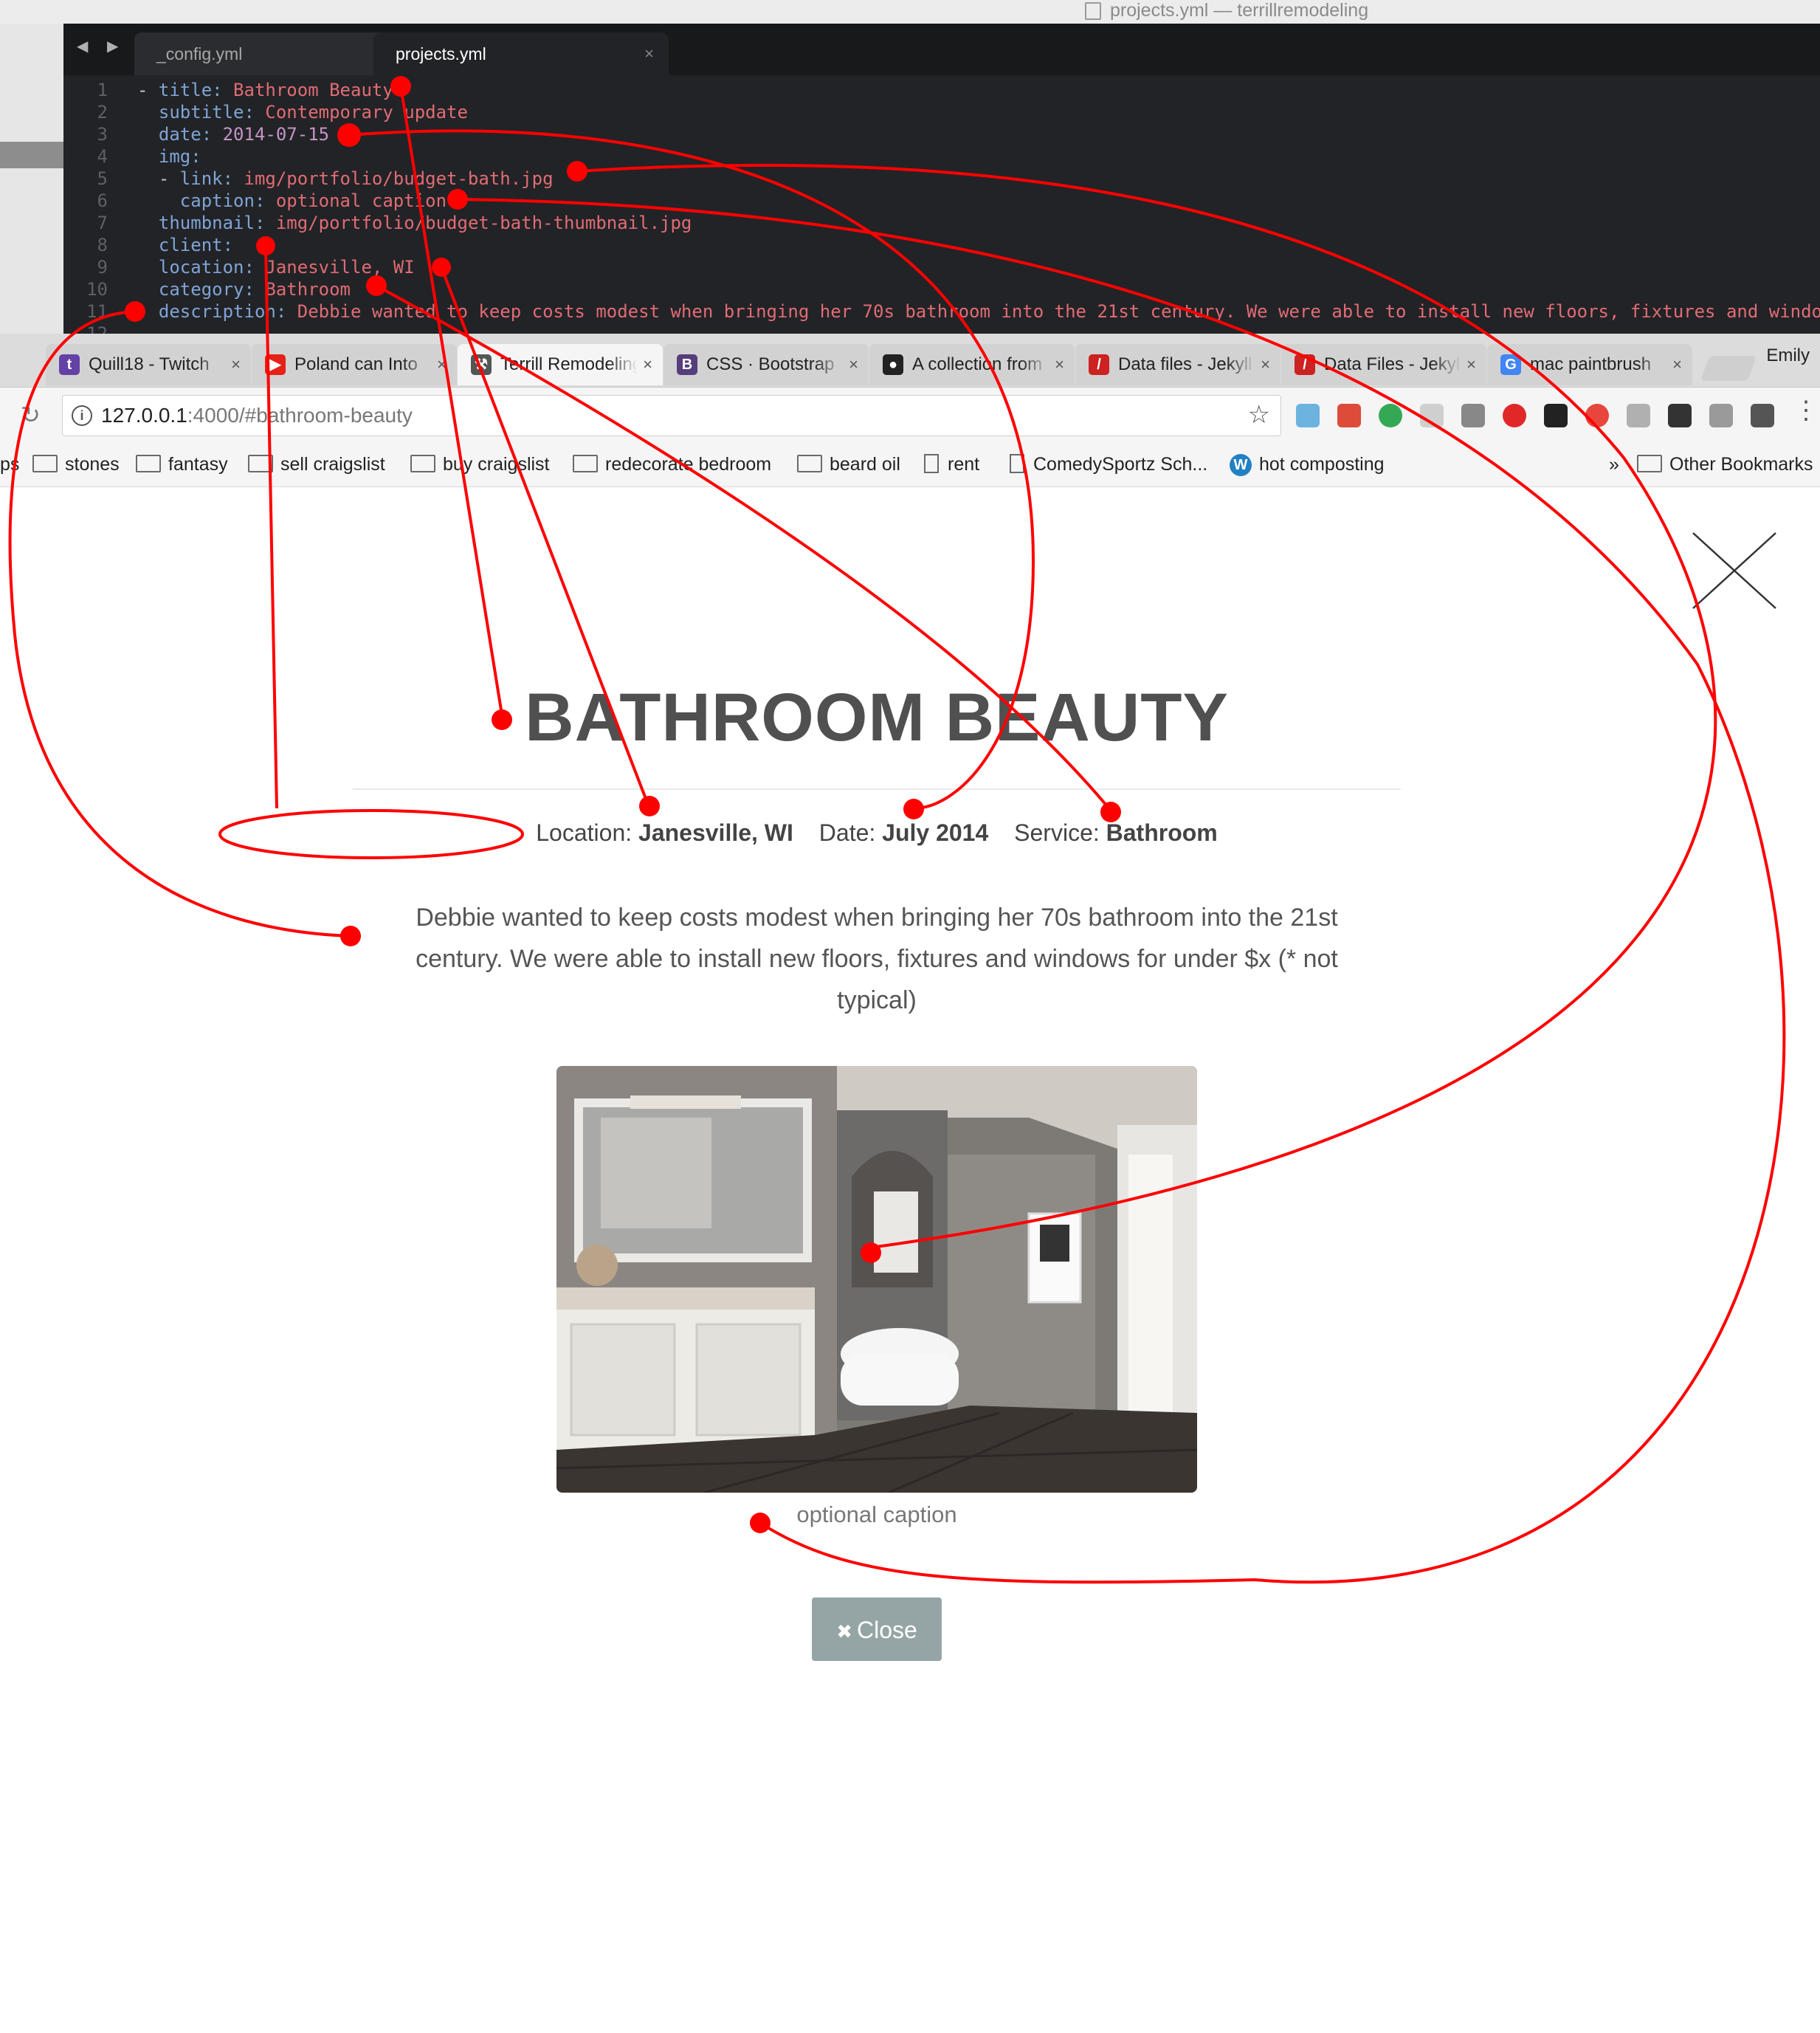 The width and height of the screenshot is (1820, 2033). Describe the element at coordinates (848, 464) in the screenshot. I see `bookmark-item: beard oil` at that location.